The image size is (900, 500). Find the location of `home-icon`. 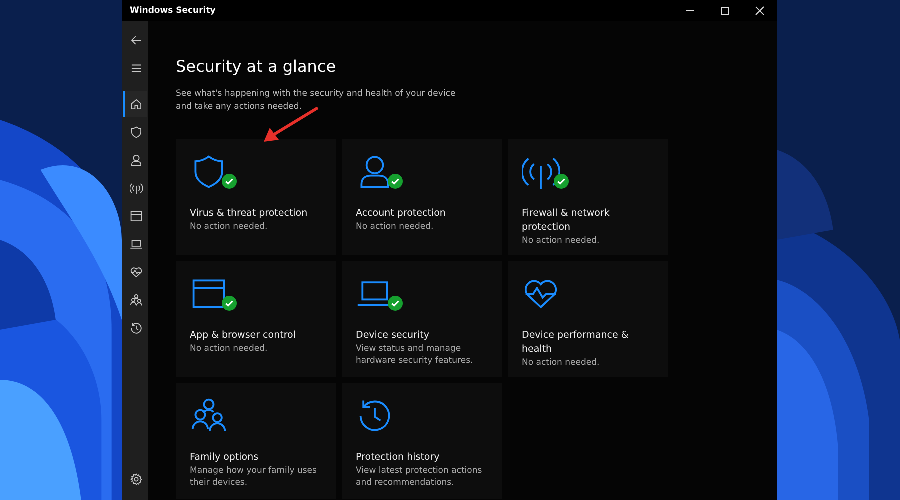

home-icon is located at coordinates (136, 104).